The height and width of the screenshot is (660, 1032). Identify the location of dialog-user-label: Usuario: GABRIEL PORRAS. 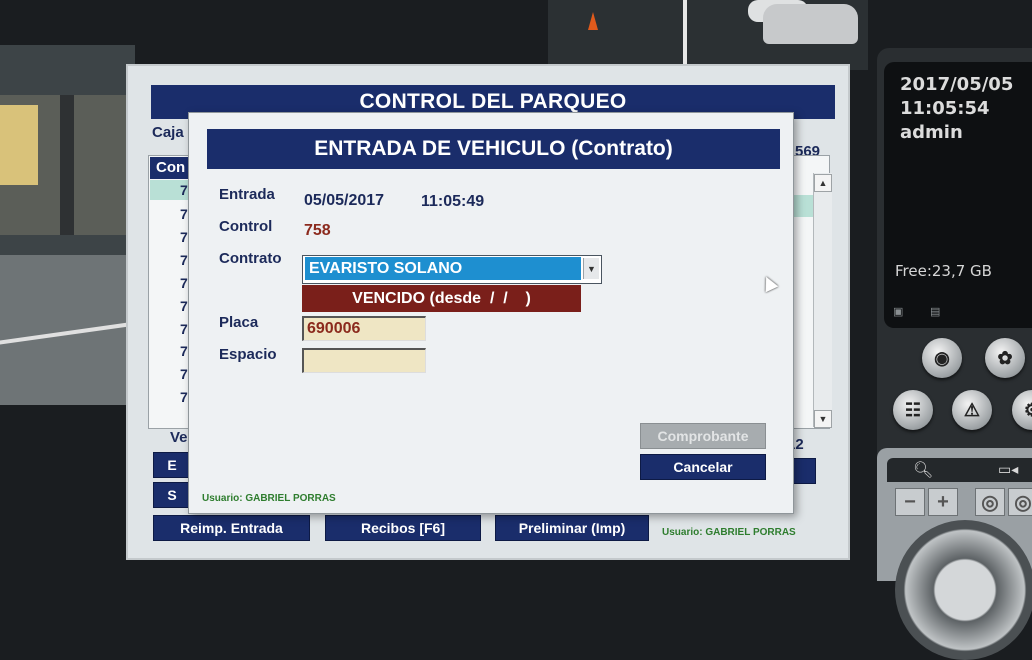
(269, 498).